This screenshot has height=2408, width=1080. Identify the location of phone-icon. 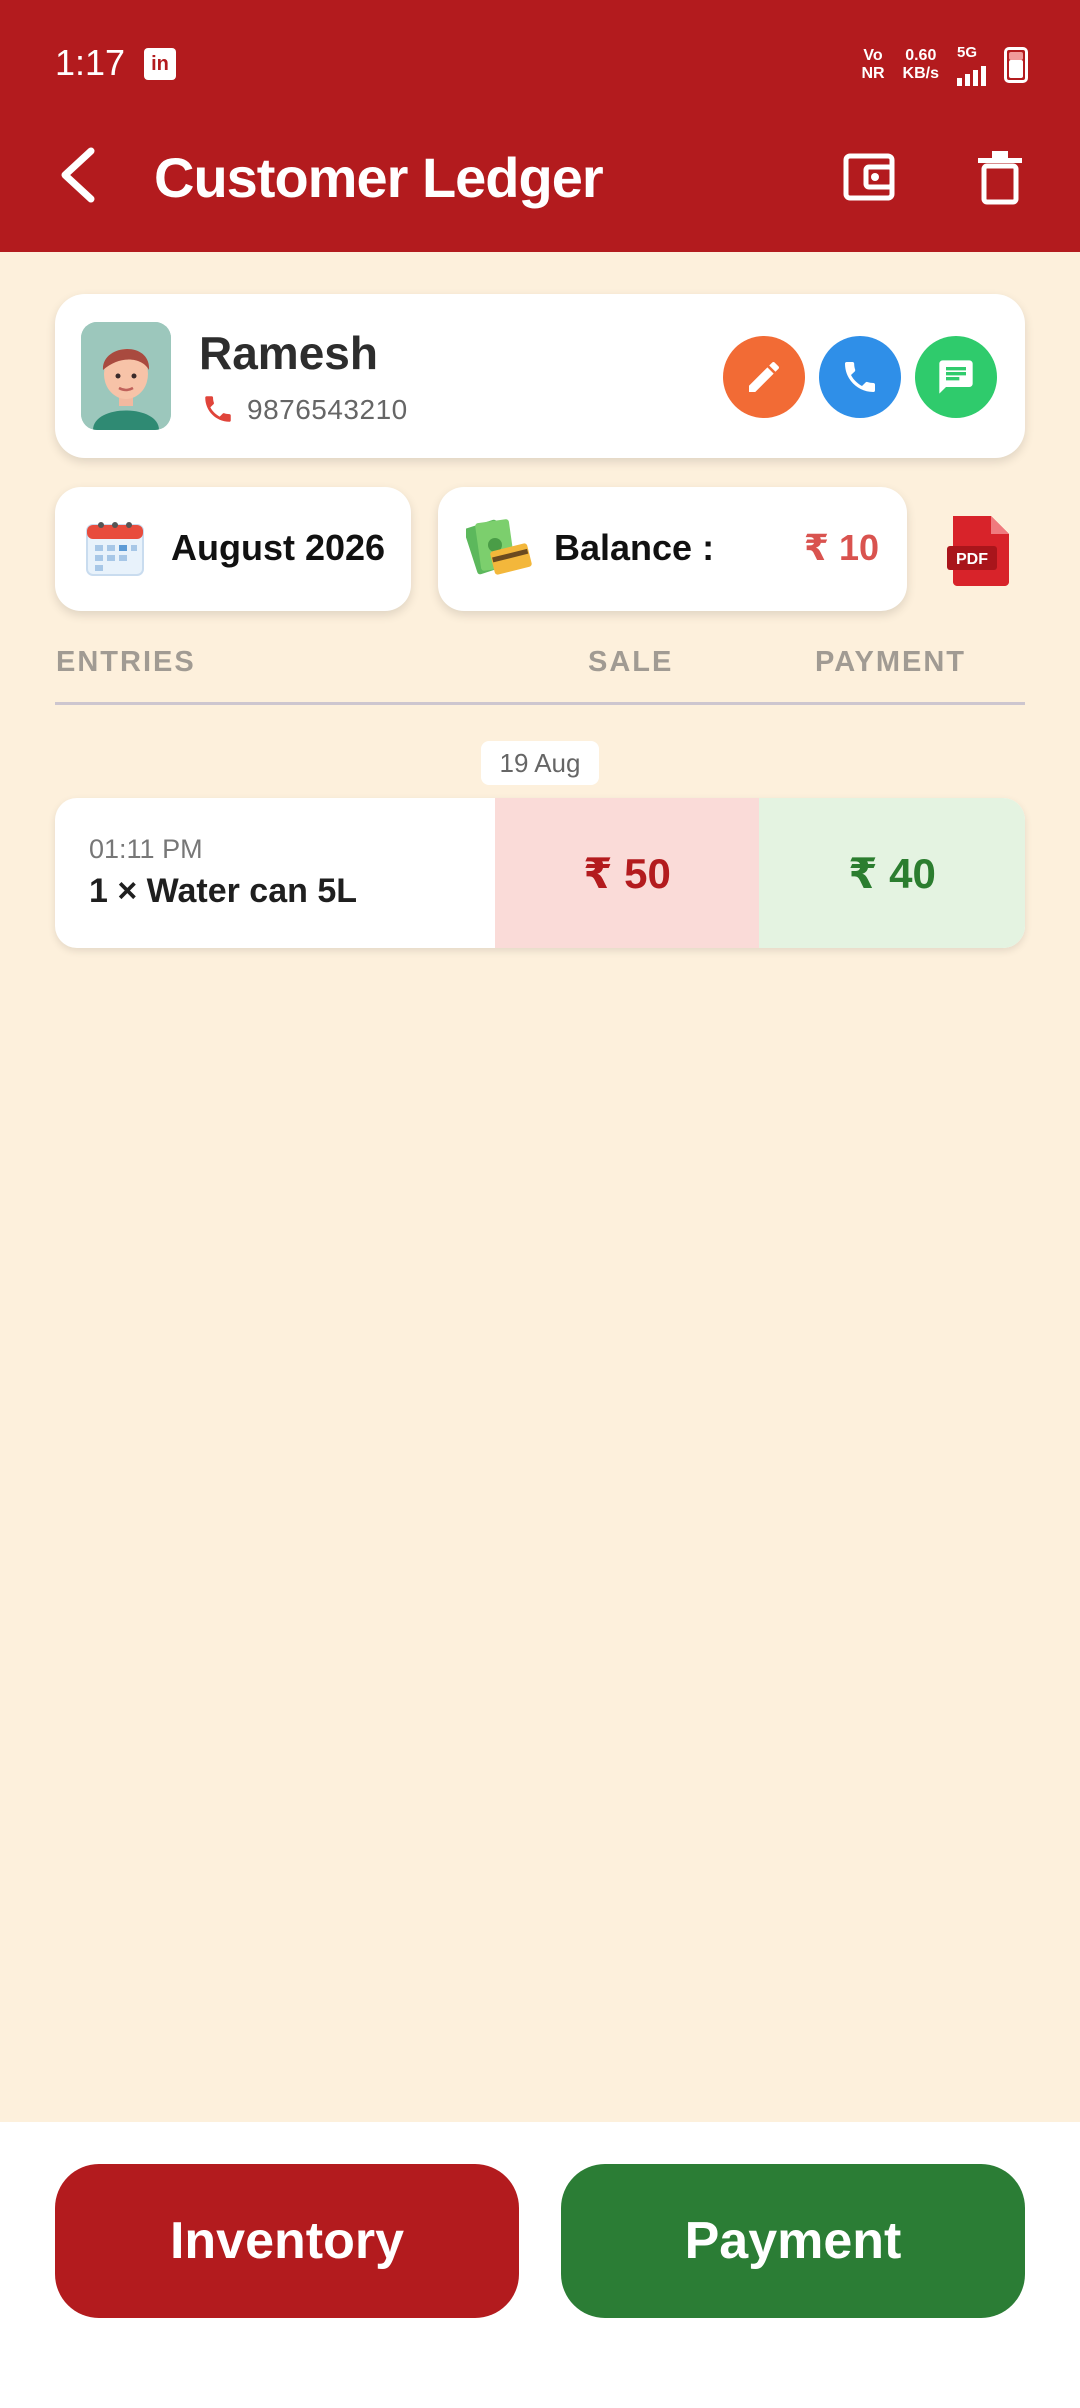
(218, 409).